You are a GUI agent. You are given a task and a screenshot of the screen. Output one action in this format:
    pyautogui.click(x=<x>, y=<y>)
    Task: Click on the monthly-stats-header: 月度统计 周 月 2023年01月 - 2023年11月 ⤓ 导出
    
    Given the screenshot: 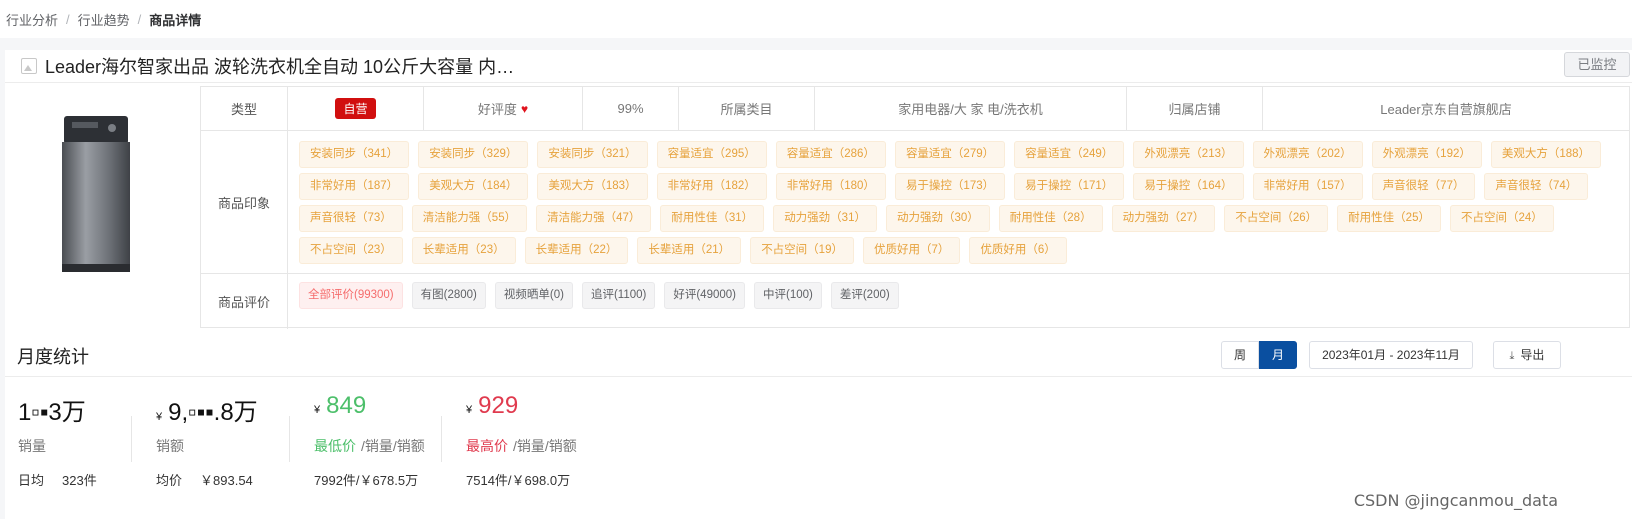 What is the action you would take?
    pyautogui.click(x=818, y=353)
    